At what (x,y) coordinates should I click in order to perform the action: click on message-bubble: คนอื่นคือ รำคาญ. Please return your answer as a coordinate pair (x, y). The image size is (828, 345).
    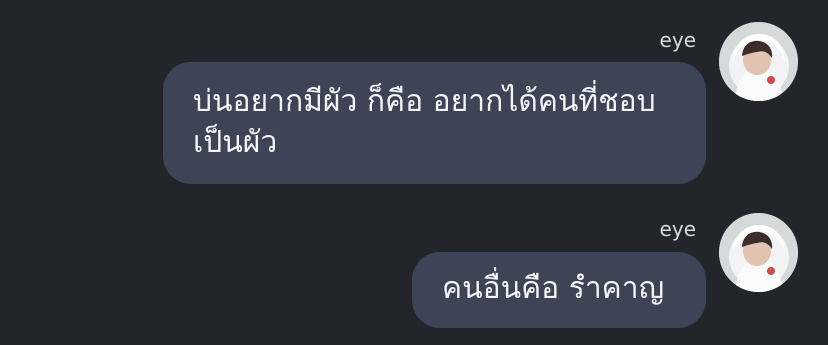
    Looking at the image, I should click on (559, 290).